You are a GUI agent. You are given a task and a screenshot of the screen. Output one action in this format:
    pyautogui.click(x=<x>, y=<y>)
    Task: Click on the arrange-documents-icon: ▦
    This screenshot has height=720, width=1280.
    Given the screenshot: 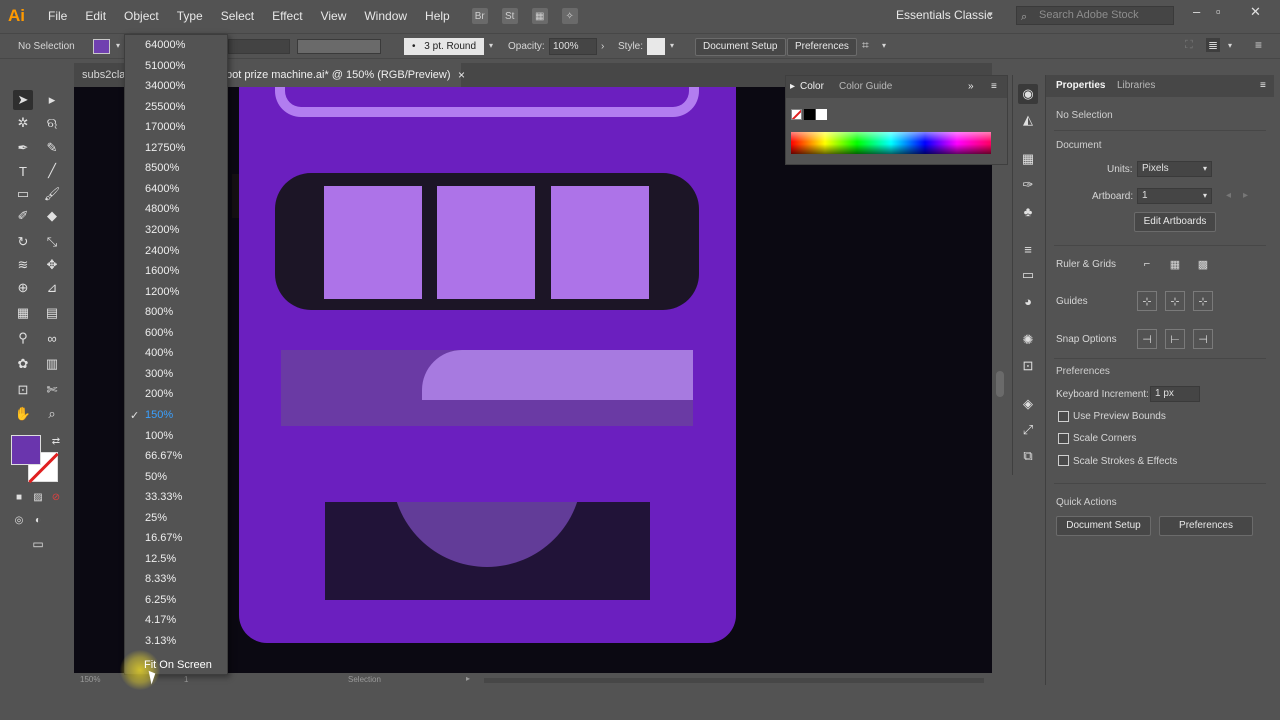 What is the action you would take?
    pyautogui.click(x=539, y=16)
    